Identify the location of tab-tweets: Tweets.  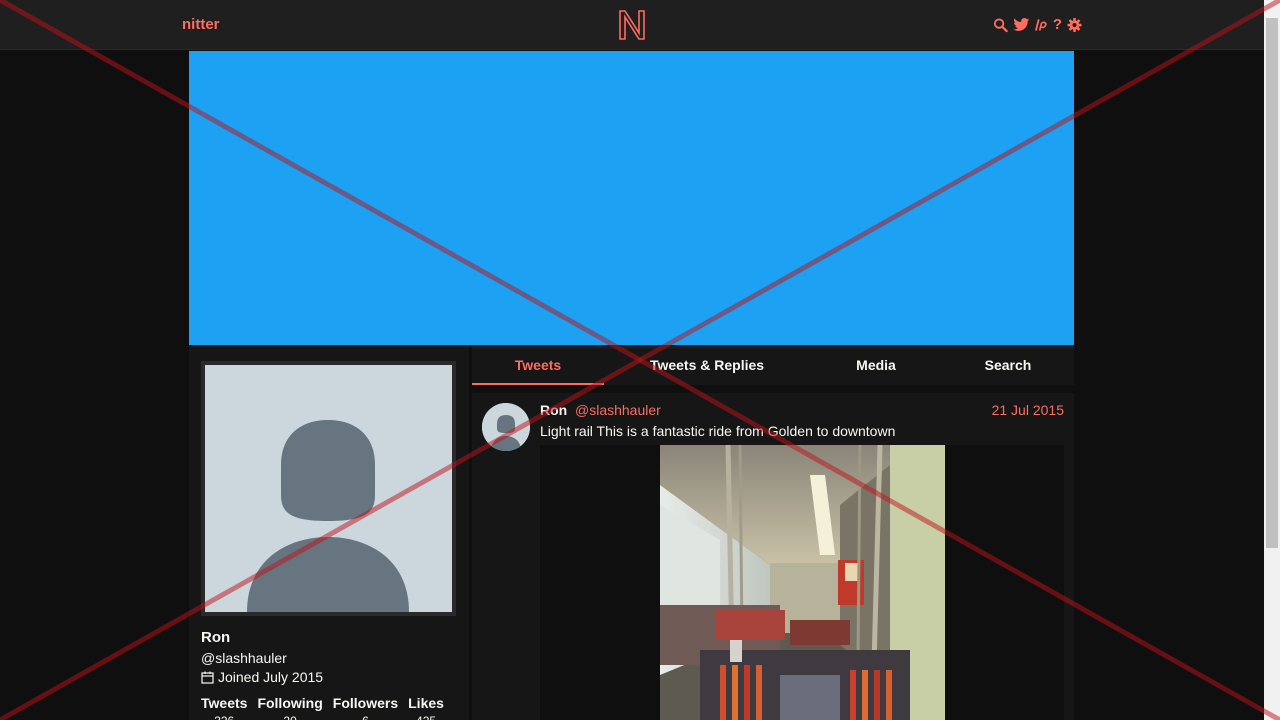
(538, 367).